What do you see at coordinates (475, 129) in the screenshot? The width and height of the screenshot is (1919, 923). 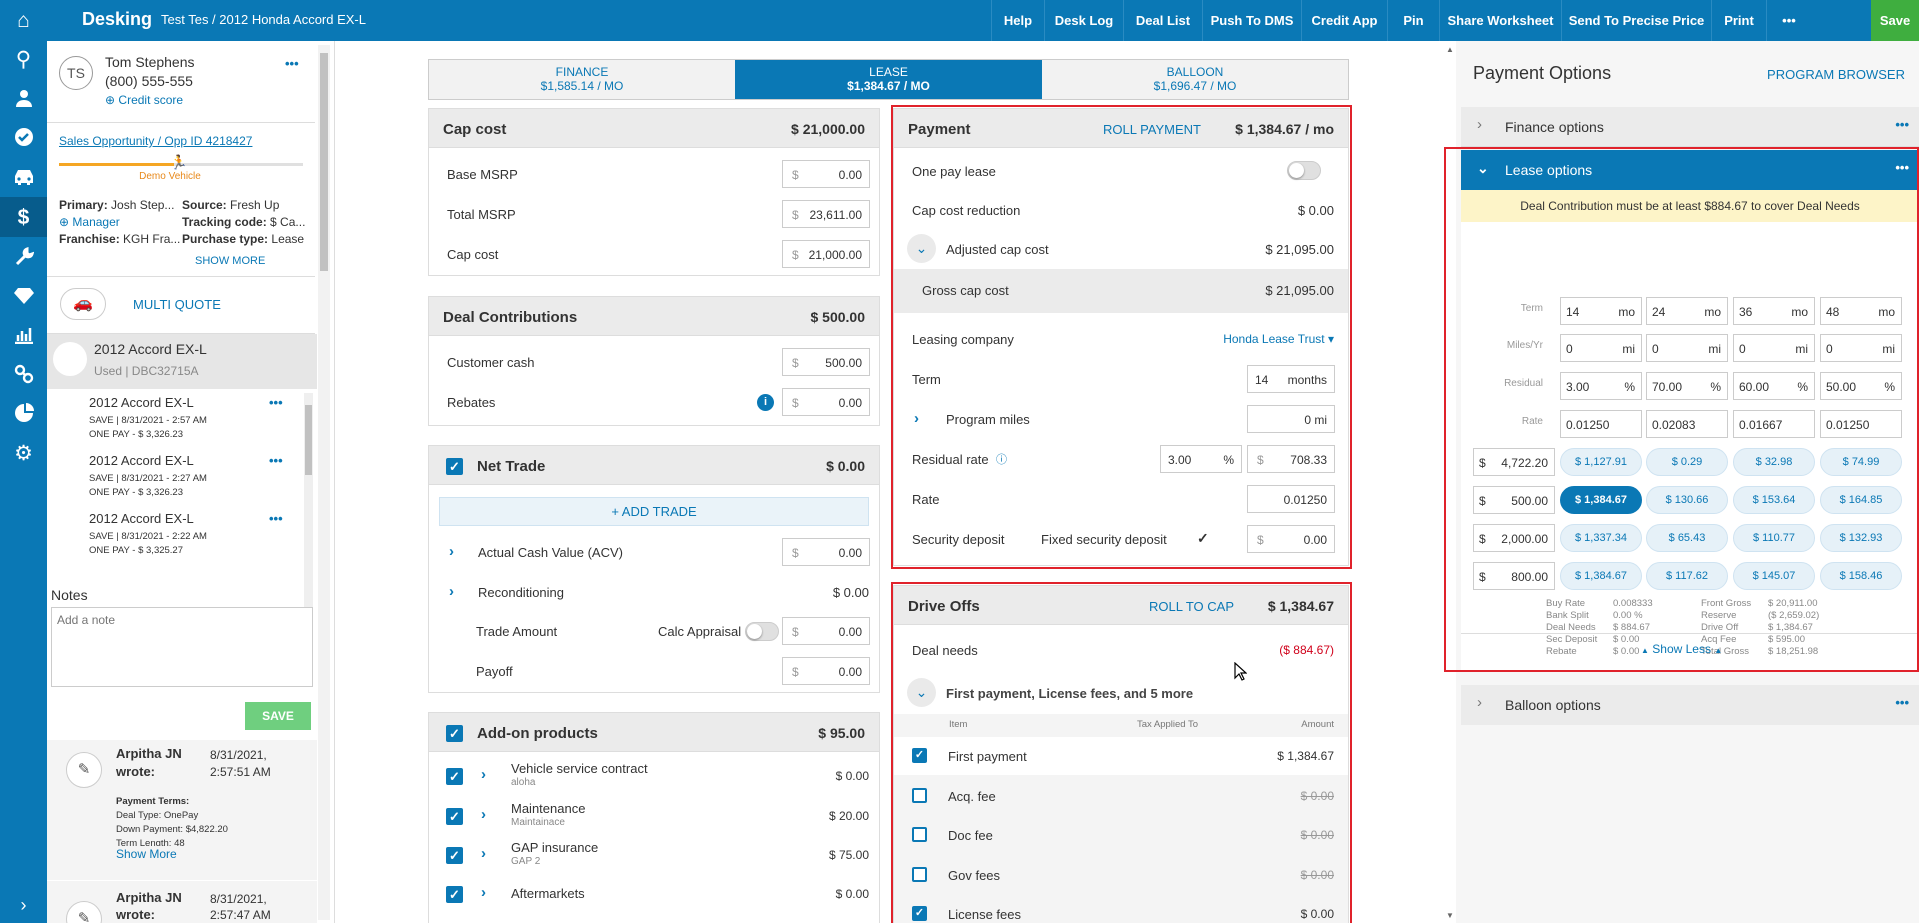 I see `card-title: Cap cost` at bounding box center [475, 129].